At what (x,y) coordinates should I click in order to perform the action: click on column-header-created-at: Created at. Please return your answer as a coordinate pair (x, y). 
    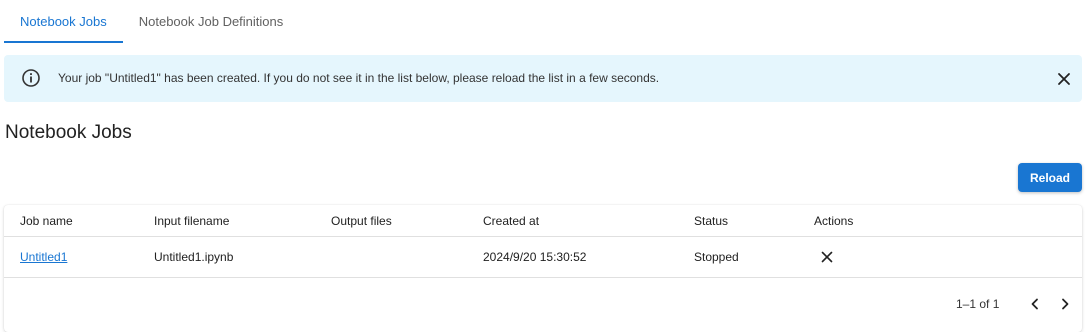
    Looking at the image, I should click on (511, 220).